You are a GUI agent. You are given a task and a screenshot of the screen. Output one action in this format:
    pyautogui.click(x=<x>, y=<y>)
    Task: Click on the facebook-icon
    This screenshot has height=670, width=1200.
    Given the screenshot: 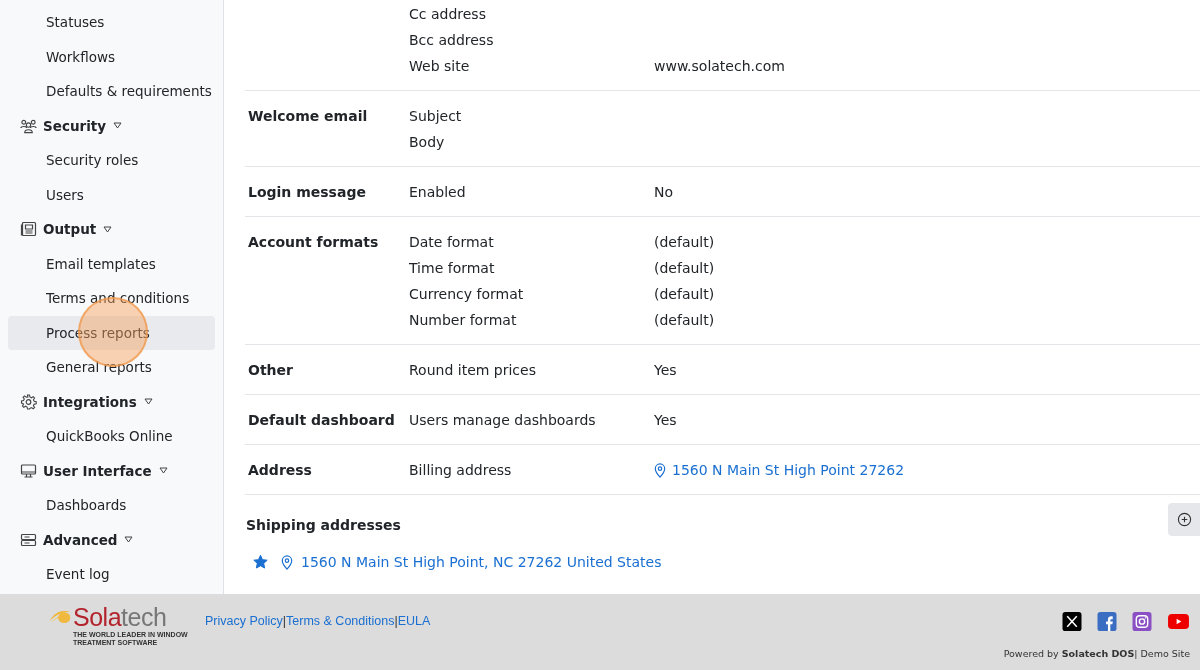 What is the action you would take?
    pyautogui.click(x=1107, y=621)
    